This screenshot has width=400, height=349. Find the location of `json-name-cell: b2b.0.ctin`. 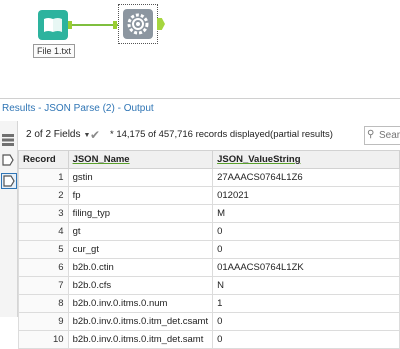

json-name-cell: b2b.0.ctin is located at coordinates (140, 267).